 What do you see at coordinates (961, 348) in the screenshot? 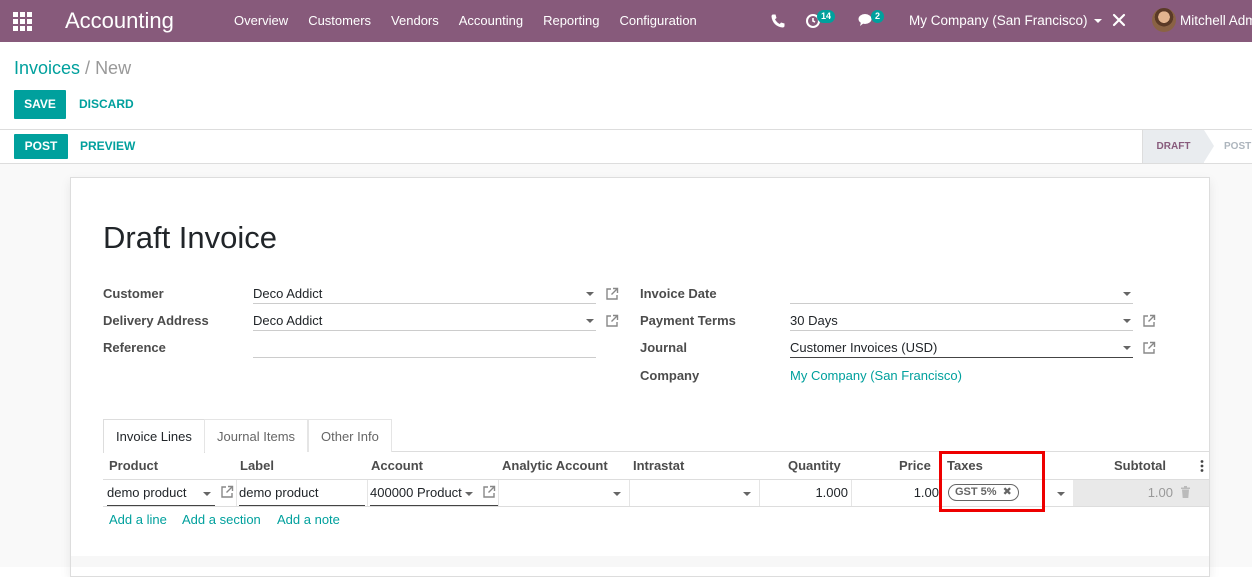
I see `journal-field: Customer Invoices (USD)` at bounding box center [961, 348].